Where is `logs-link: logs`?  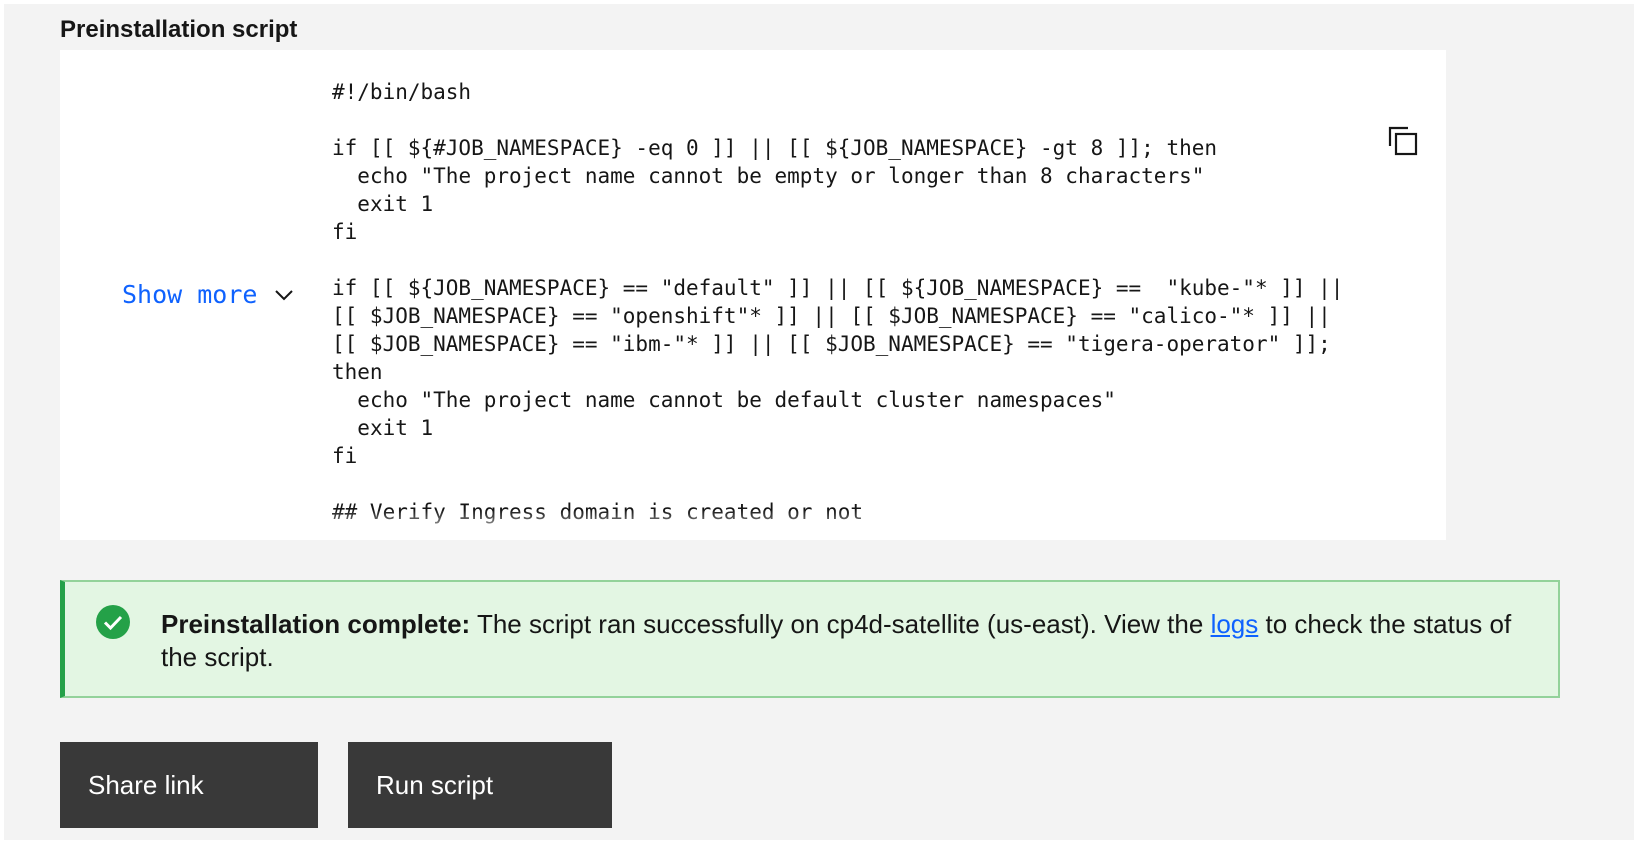
logs-link: logs is located at coordinates (1235, 624).